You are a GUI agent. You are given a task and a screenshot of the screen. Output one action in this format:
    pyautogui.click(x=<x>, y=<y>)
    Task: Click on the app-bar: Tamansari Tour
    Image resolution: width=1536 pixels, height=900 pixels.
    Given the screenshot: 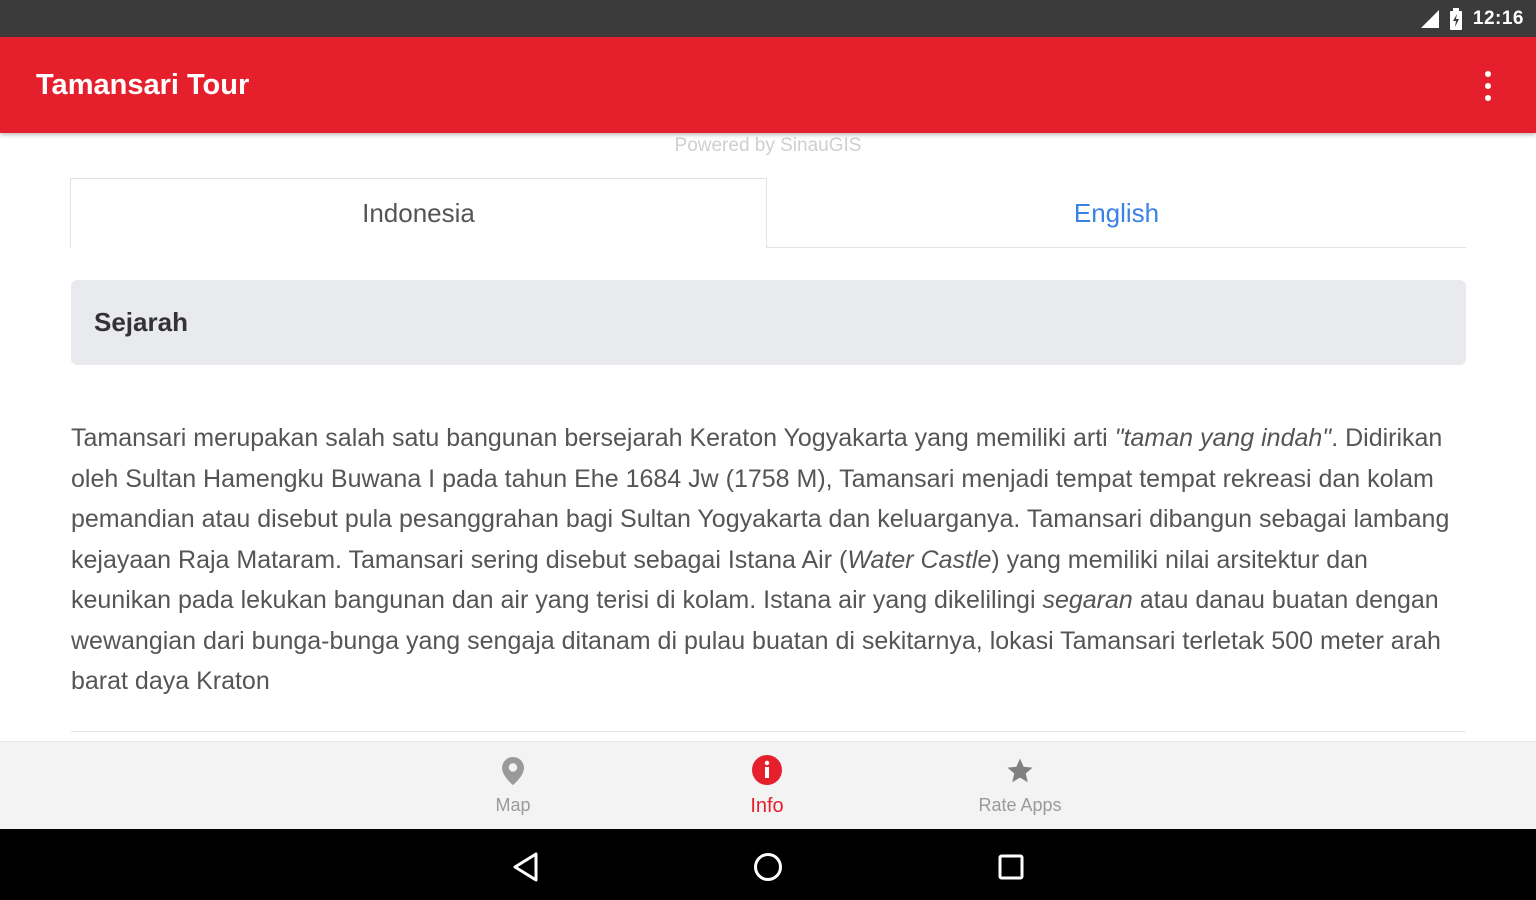 What is the action you would take?
    pyautogui.click(x=768, y=85)
    